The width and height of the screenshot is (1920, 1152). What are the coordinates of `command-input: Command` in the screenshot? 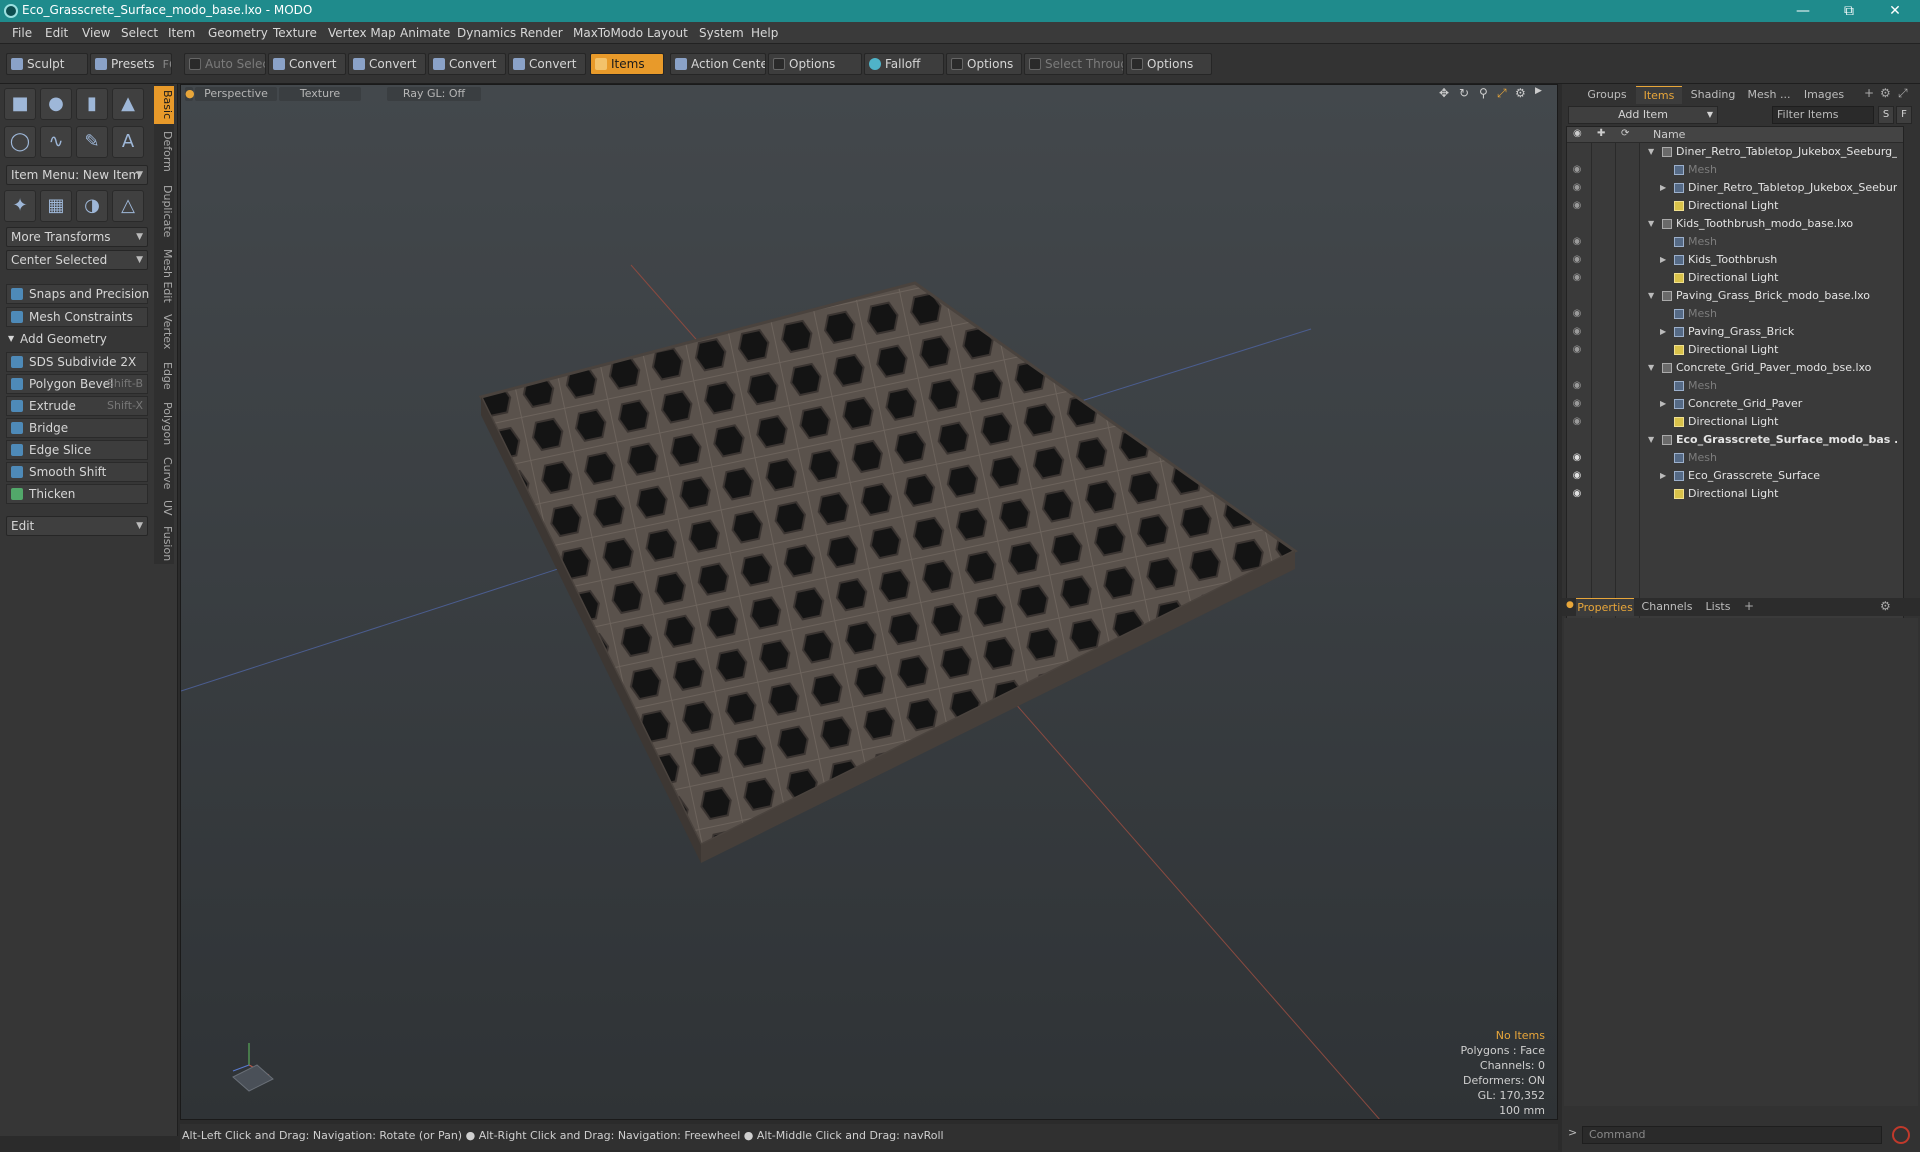 It's located at (1732, 1135).